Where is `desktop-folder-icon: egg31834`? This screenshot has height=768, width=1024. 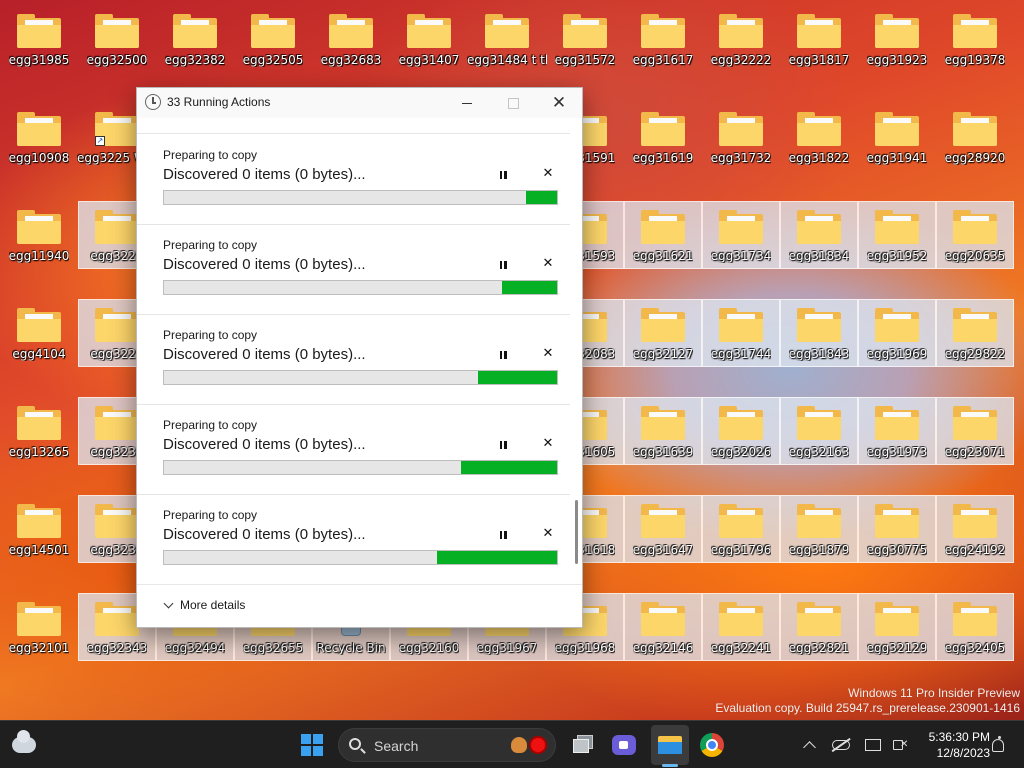 desktop-folder-icon: egg31834 is located at coordinates (819, 235).